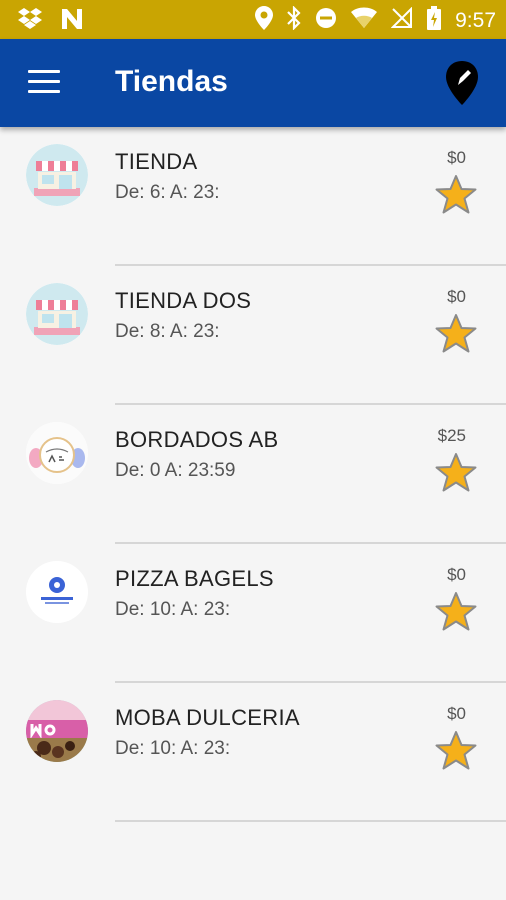 This screenshot has height=900, width=506. What do you see at coordinates (175, 470) in the screenshot?
I see `store-hours: De: 0 A: 23:59` at bounding box center [175, 470].